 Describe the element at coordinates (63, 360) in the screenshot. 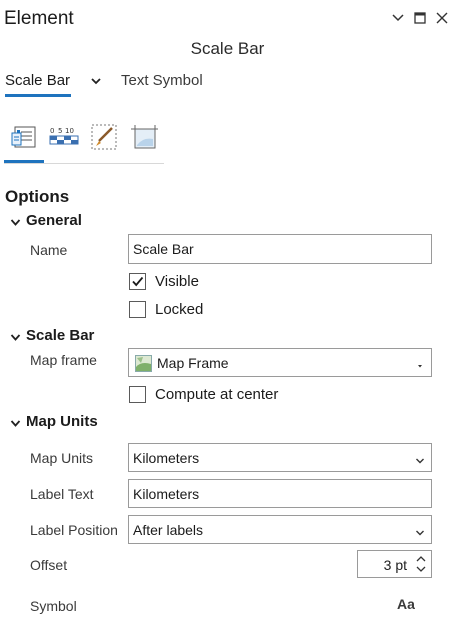

I see `map-frame-label: Map frame` at that location.